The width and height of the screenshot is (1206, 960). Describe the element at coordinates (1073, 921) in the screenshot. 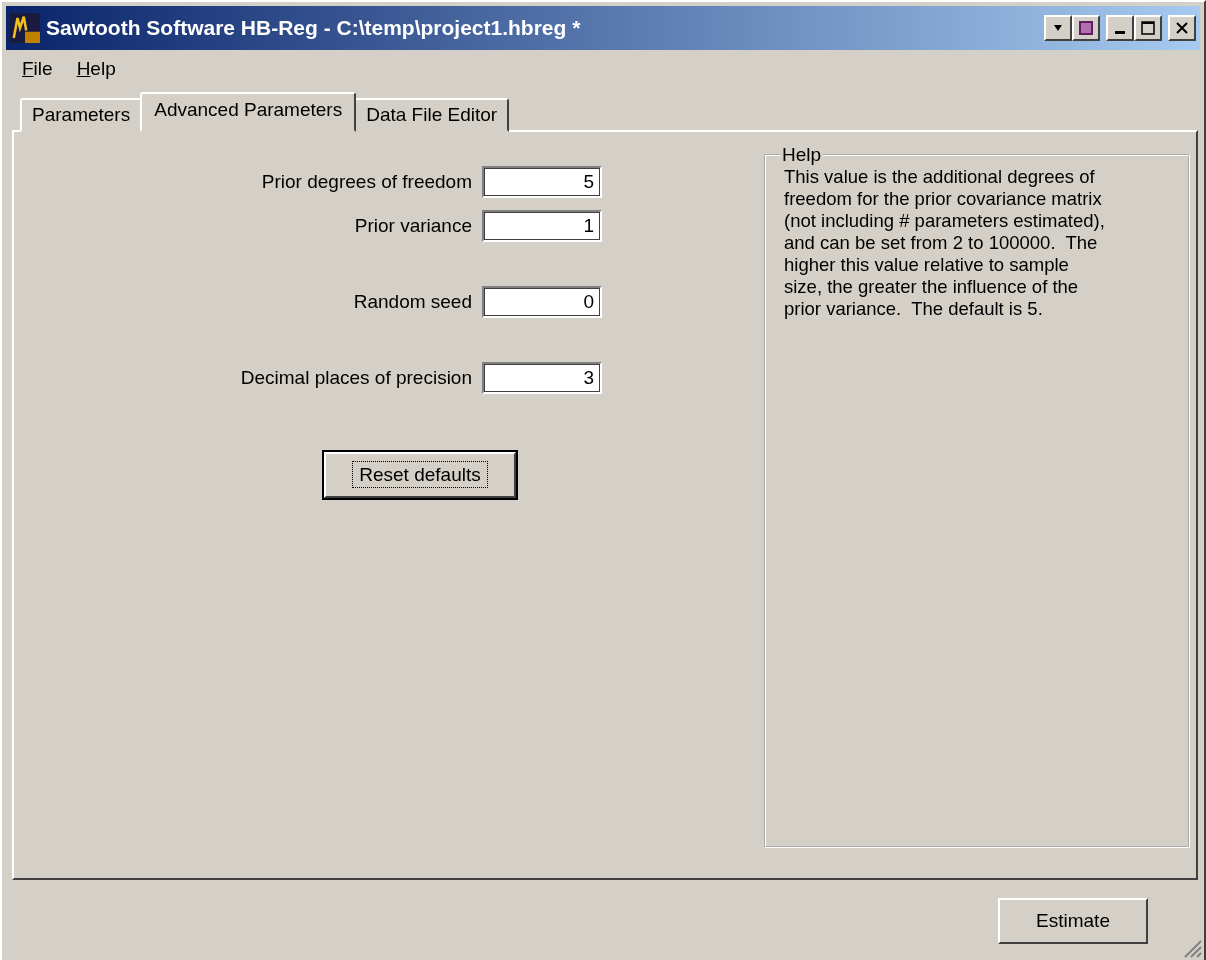

I see `estimate-button: Estimate` at that location.